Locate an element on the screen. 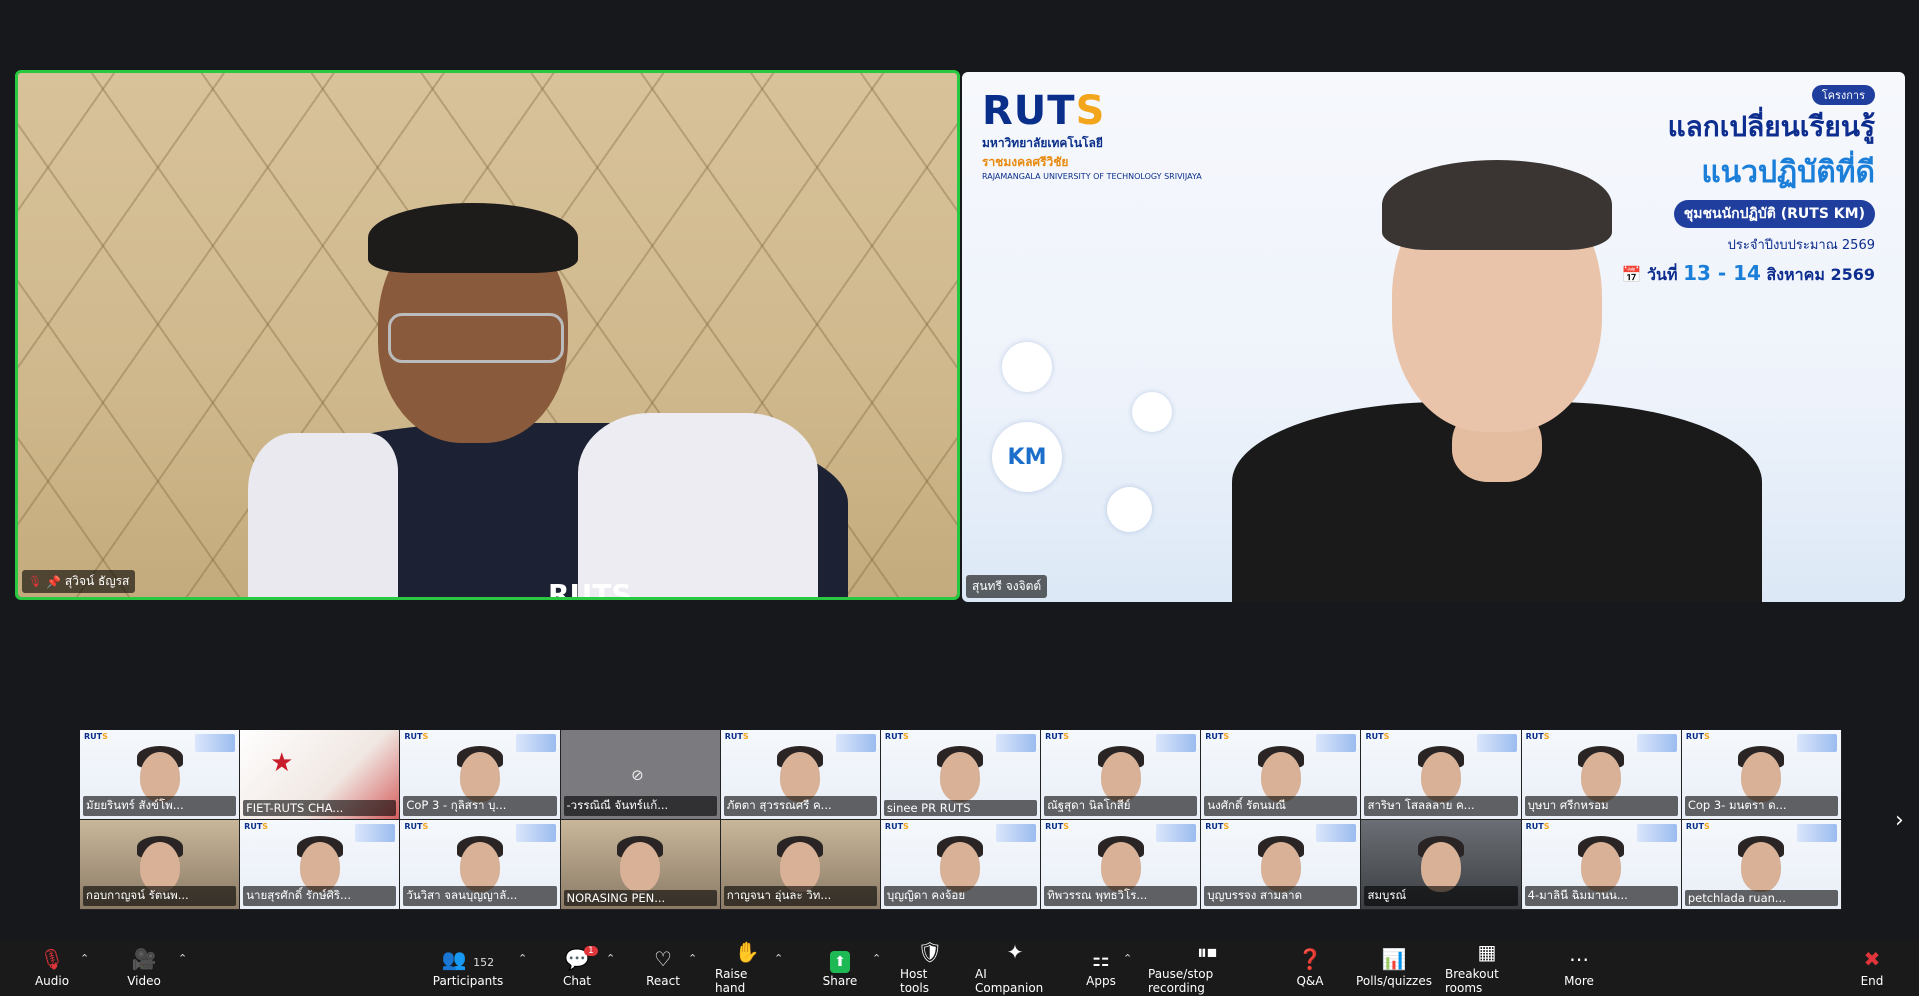 The width and height of the screenshot is (1919, 996). sparkle-icon: ✦ is located at coordinates (1015, 952).